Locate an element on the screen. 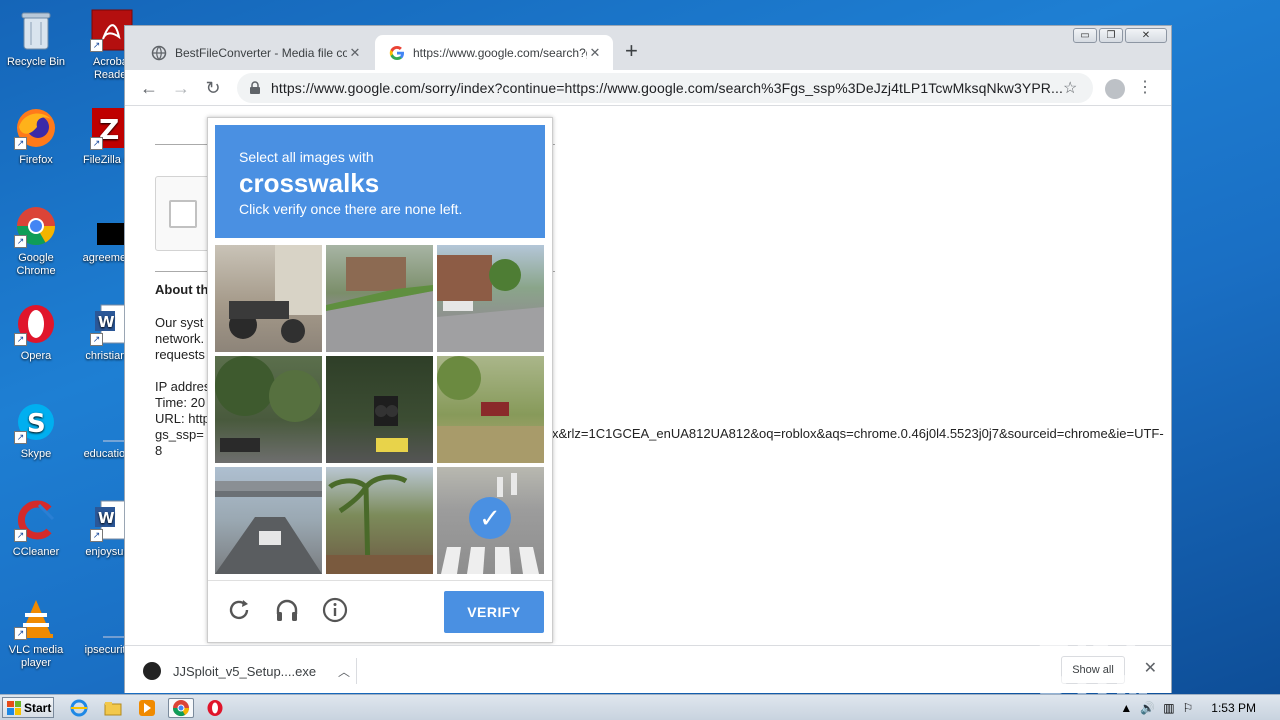 The height and width of the screenshot is (720, 1280). svg-text: S is located at coordinates (36, 424).